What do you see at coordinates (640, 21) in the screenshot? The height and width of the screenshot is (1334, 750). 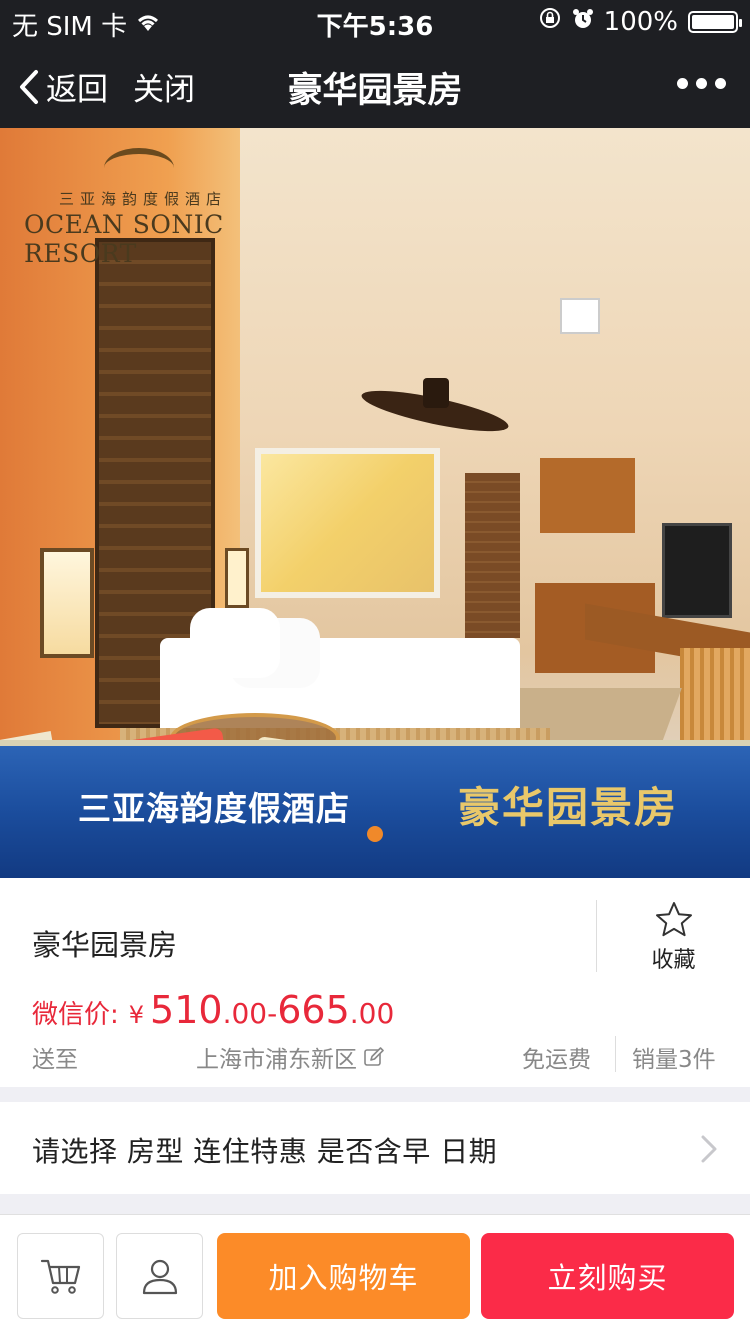 I see `battery-text: 100%` at bounding box center [640, 21].